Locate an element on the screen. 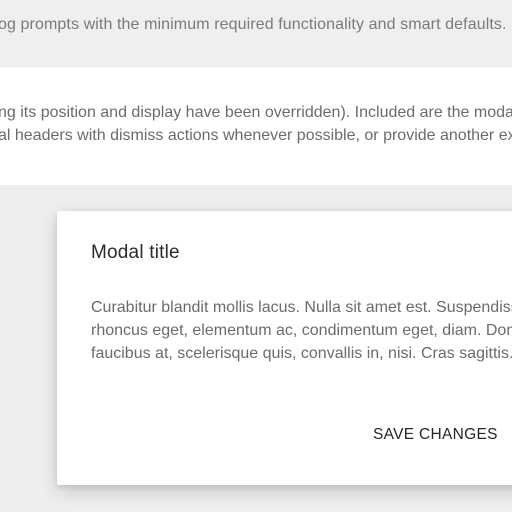 The height and width of the screenshot is (512, 512). modal-title: Modal title is located at coordinates (135, 252).